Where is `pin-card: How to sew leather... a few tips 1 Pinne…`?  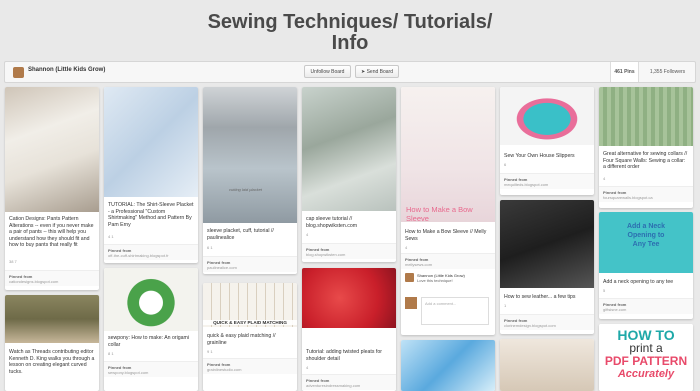 pin-card: How to sew leather... a few tips 1 Pinne… is located at coordinates (547, 267).